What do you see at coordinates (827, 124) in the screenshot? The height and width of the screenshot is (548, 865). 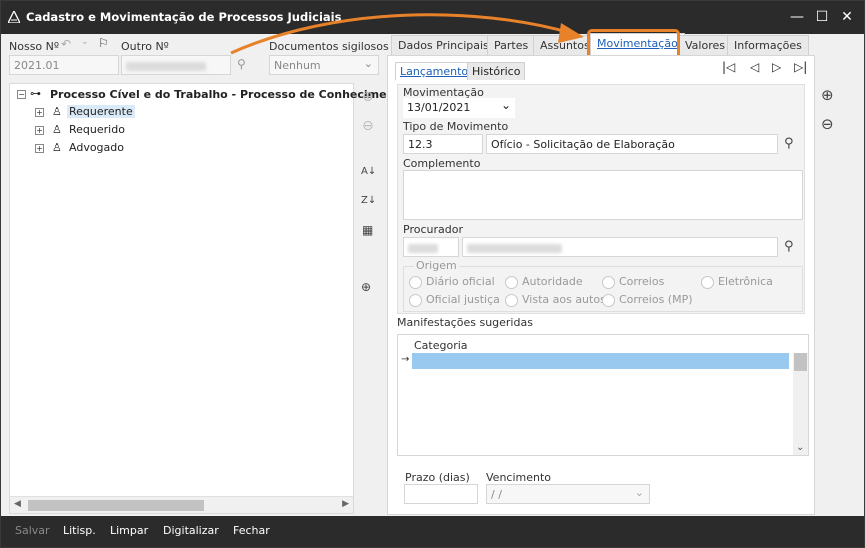 I see `remove-movement-icon: ⊖` at bounding box center [827, 124].